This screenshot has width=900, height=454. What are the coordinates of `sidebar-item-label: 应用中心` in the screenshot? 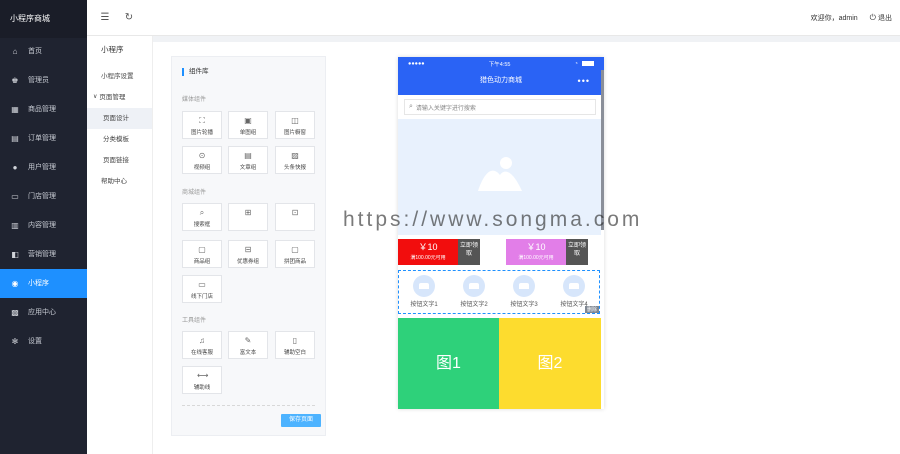 It's located at (42, 312).